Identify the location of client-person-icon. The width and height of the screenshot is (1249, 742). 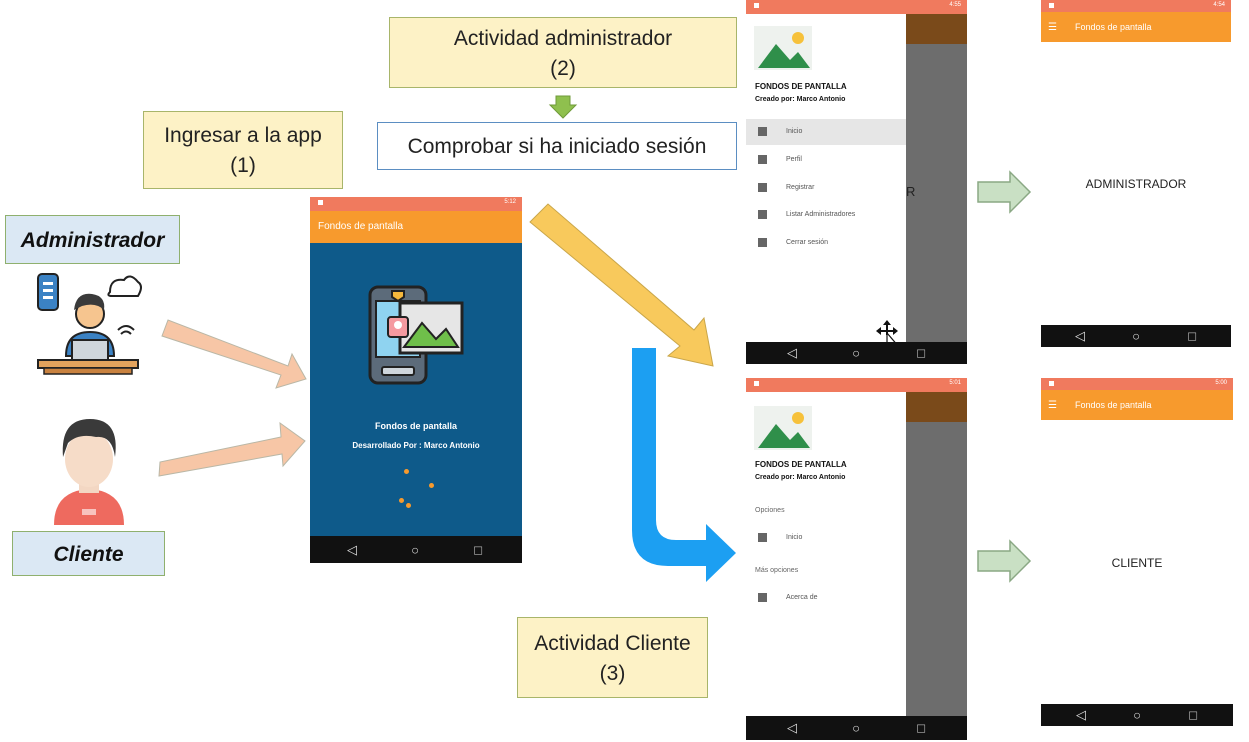
(89, 472).